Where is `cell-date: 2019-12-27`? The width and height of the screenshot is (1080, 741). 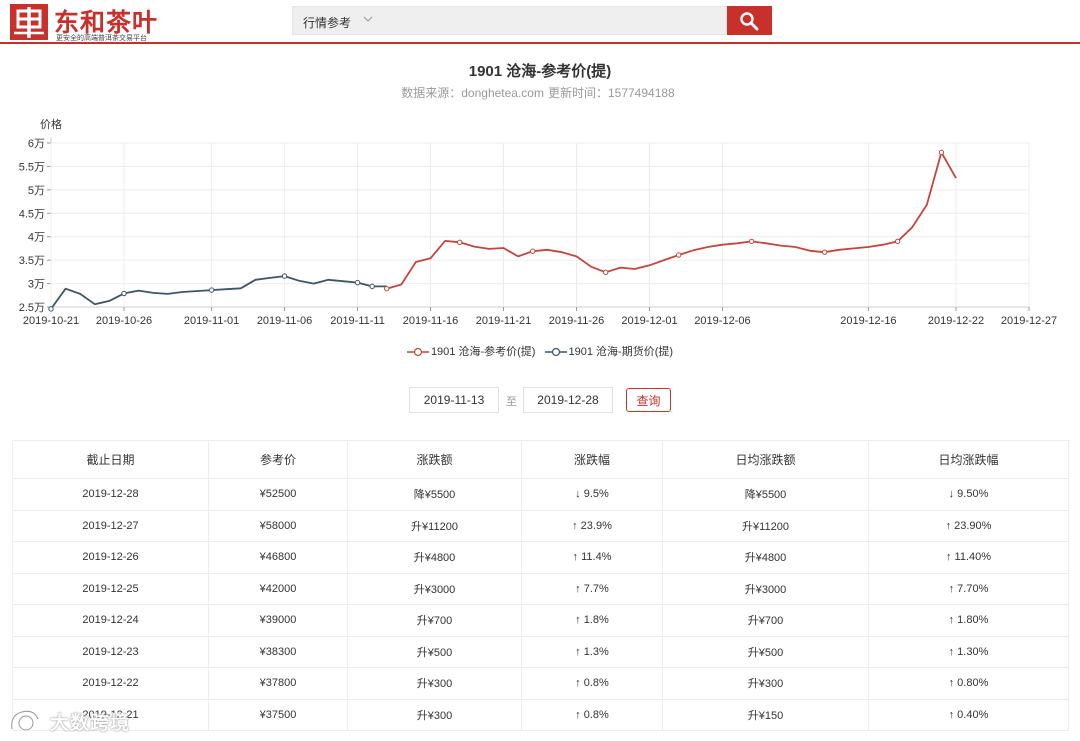 cell-date: 2019-12-27 is located at coordinates (110, 525).